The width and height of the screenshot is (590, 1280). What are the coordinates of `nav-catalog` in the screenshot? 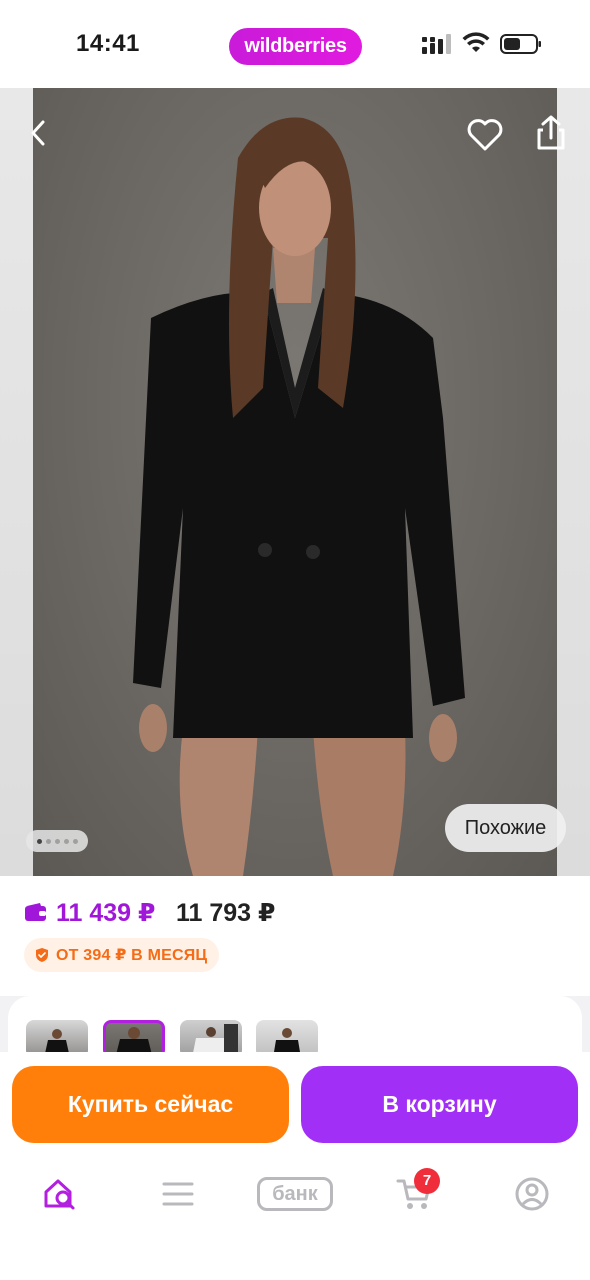 It's located at (178, 1194).